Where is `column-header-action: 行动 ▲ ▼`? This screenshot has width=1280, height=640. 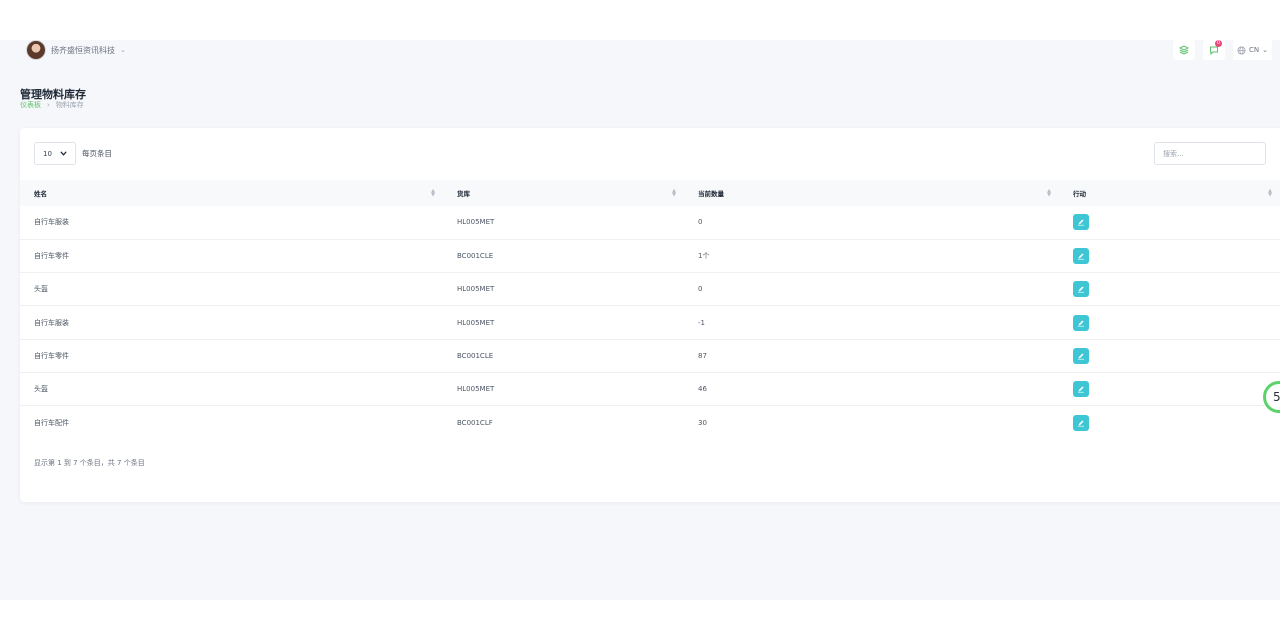 column-header-action: 行动 ▲ ▼ is located at coordinates (1169, 193).